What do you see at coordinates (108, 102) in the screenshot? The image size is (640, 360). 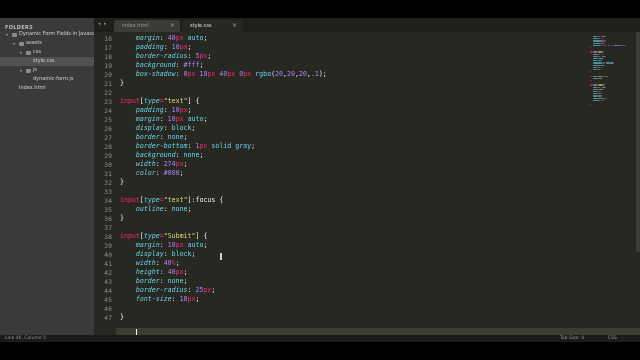 I see `line-number: 23` at bounding box center [108, 102].